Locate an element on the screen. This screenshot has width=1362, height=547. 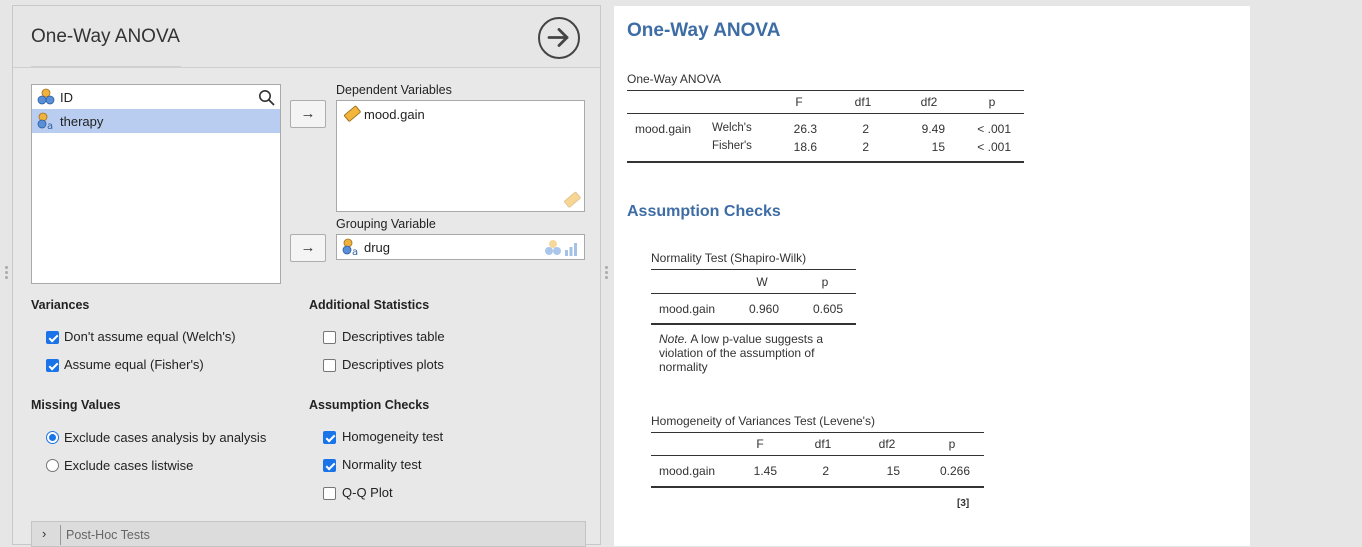
resize-grip-divider is located at coordinates (606, 273).